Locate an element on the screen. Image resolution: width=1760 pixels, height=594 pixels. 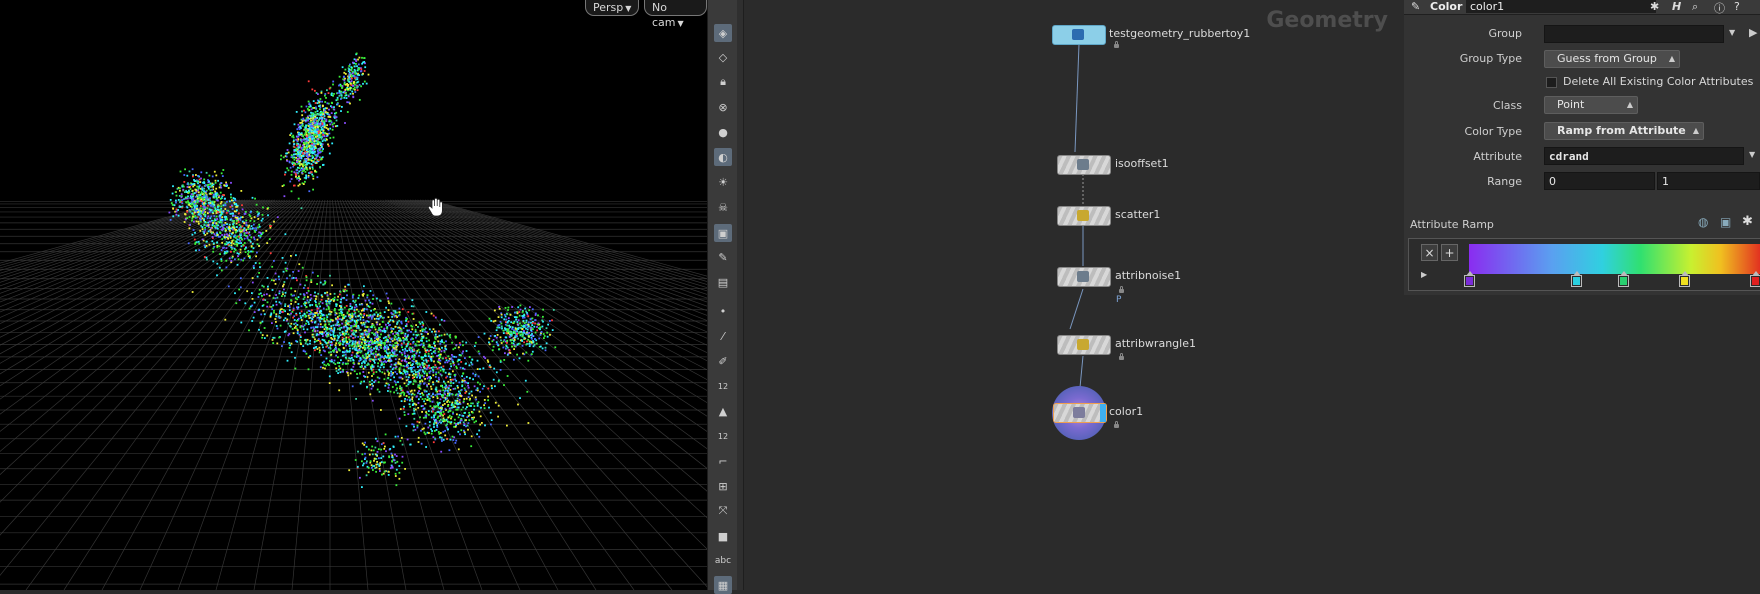
node-attribnoise-box is located at coordinates (1084, 277).